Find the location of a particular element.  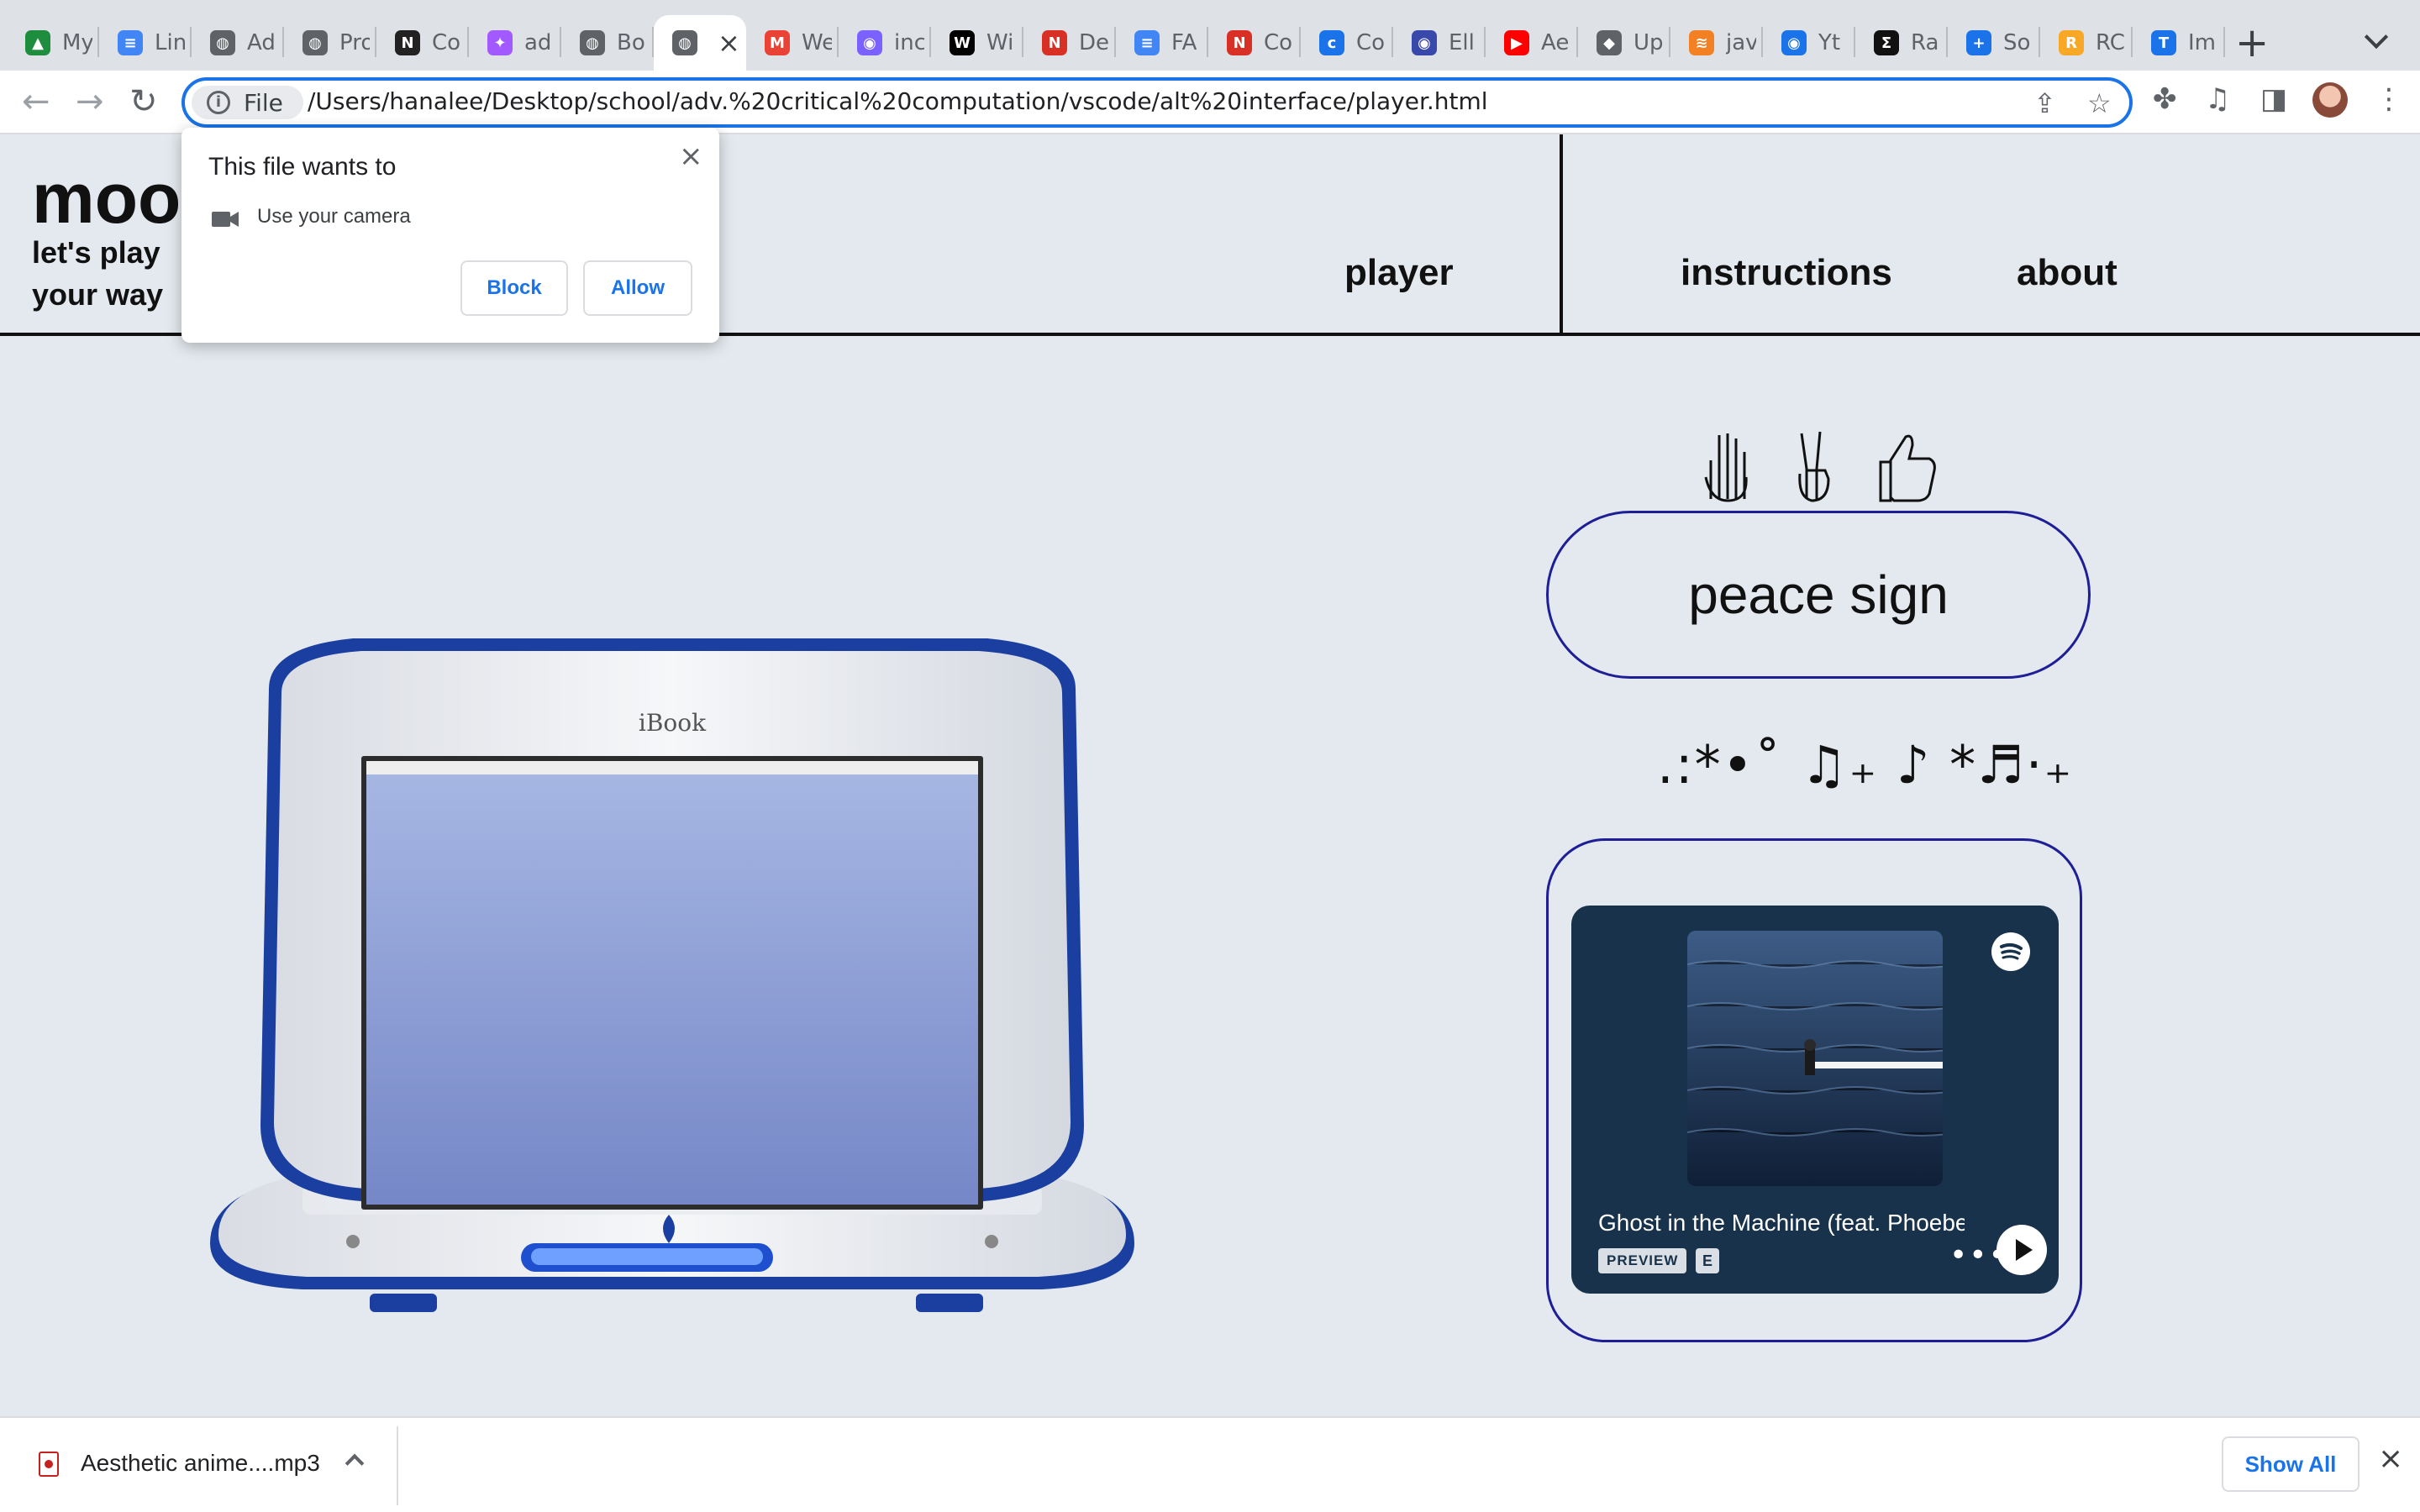

browser-tab: M We is located at coordinates (793, 43).